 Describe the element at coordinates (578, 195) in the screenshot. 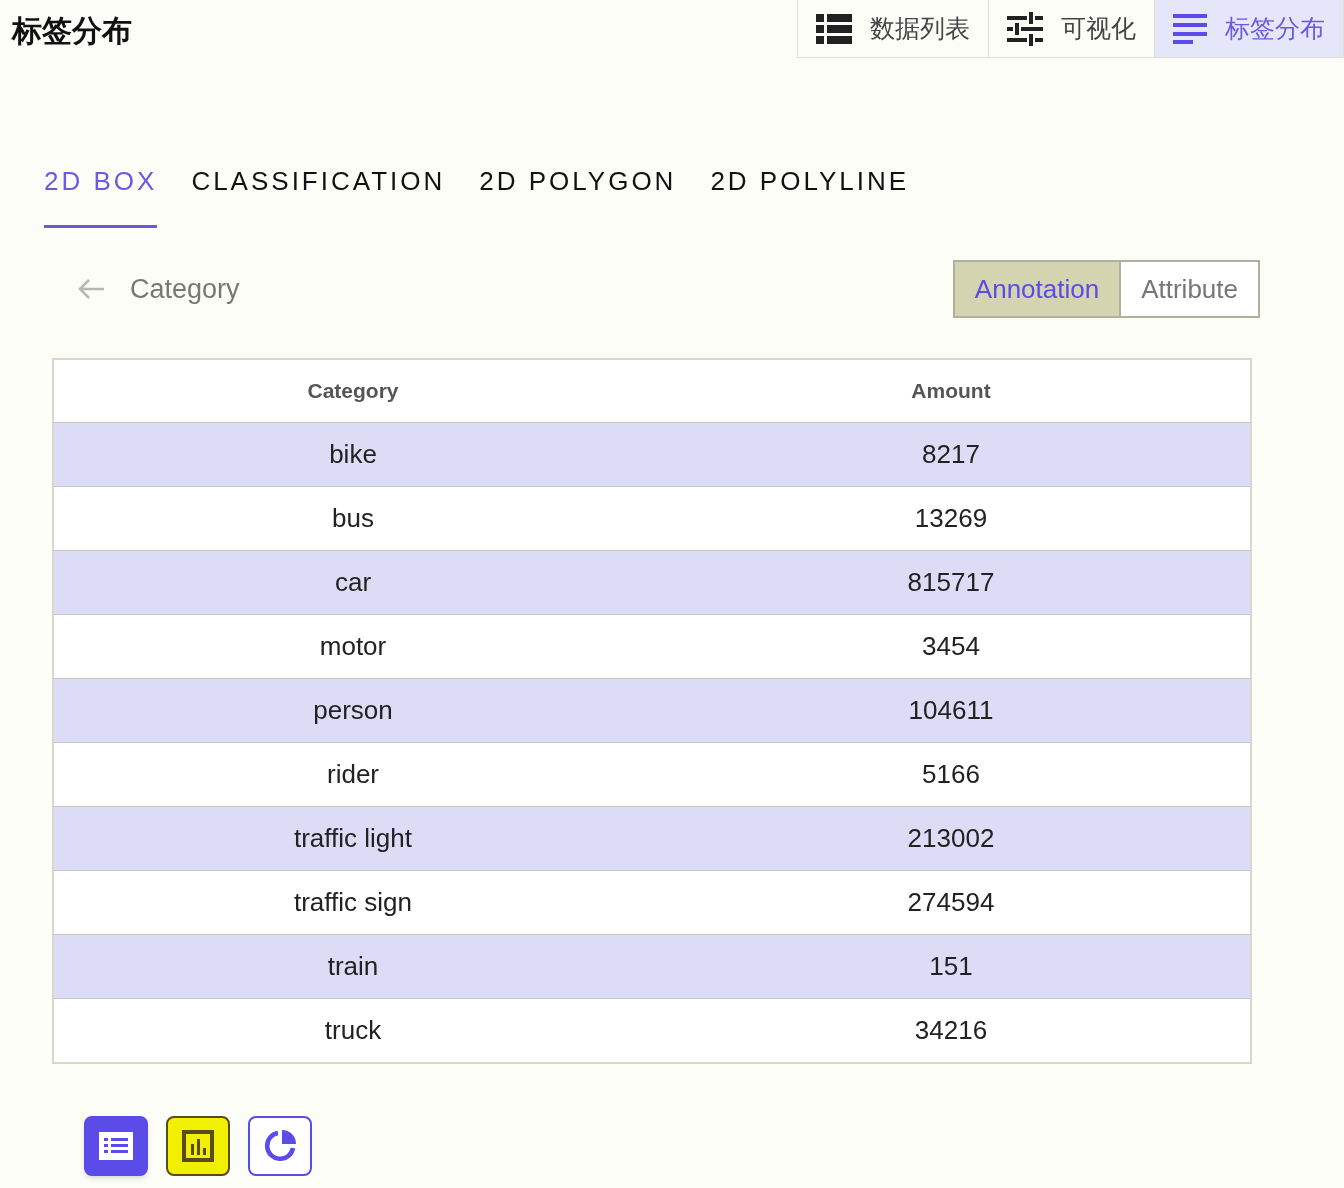

I see `label-tab: 2D POLYGON` at that location.